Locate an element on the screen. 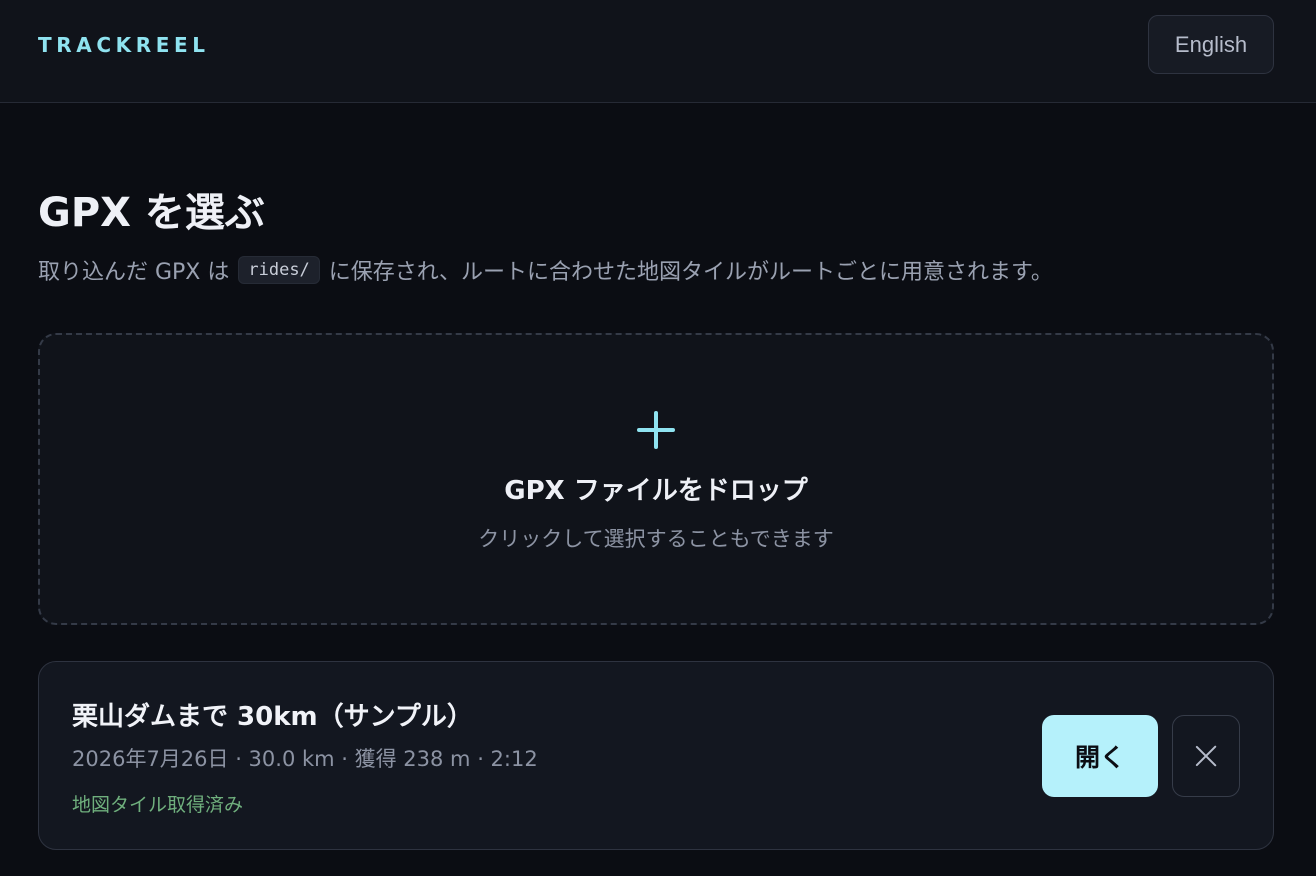  delete-ride-button is located at coordinates (1206, 756).